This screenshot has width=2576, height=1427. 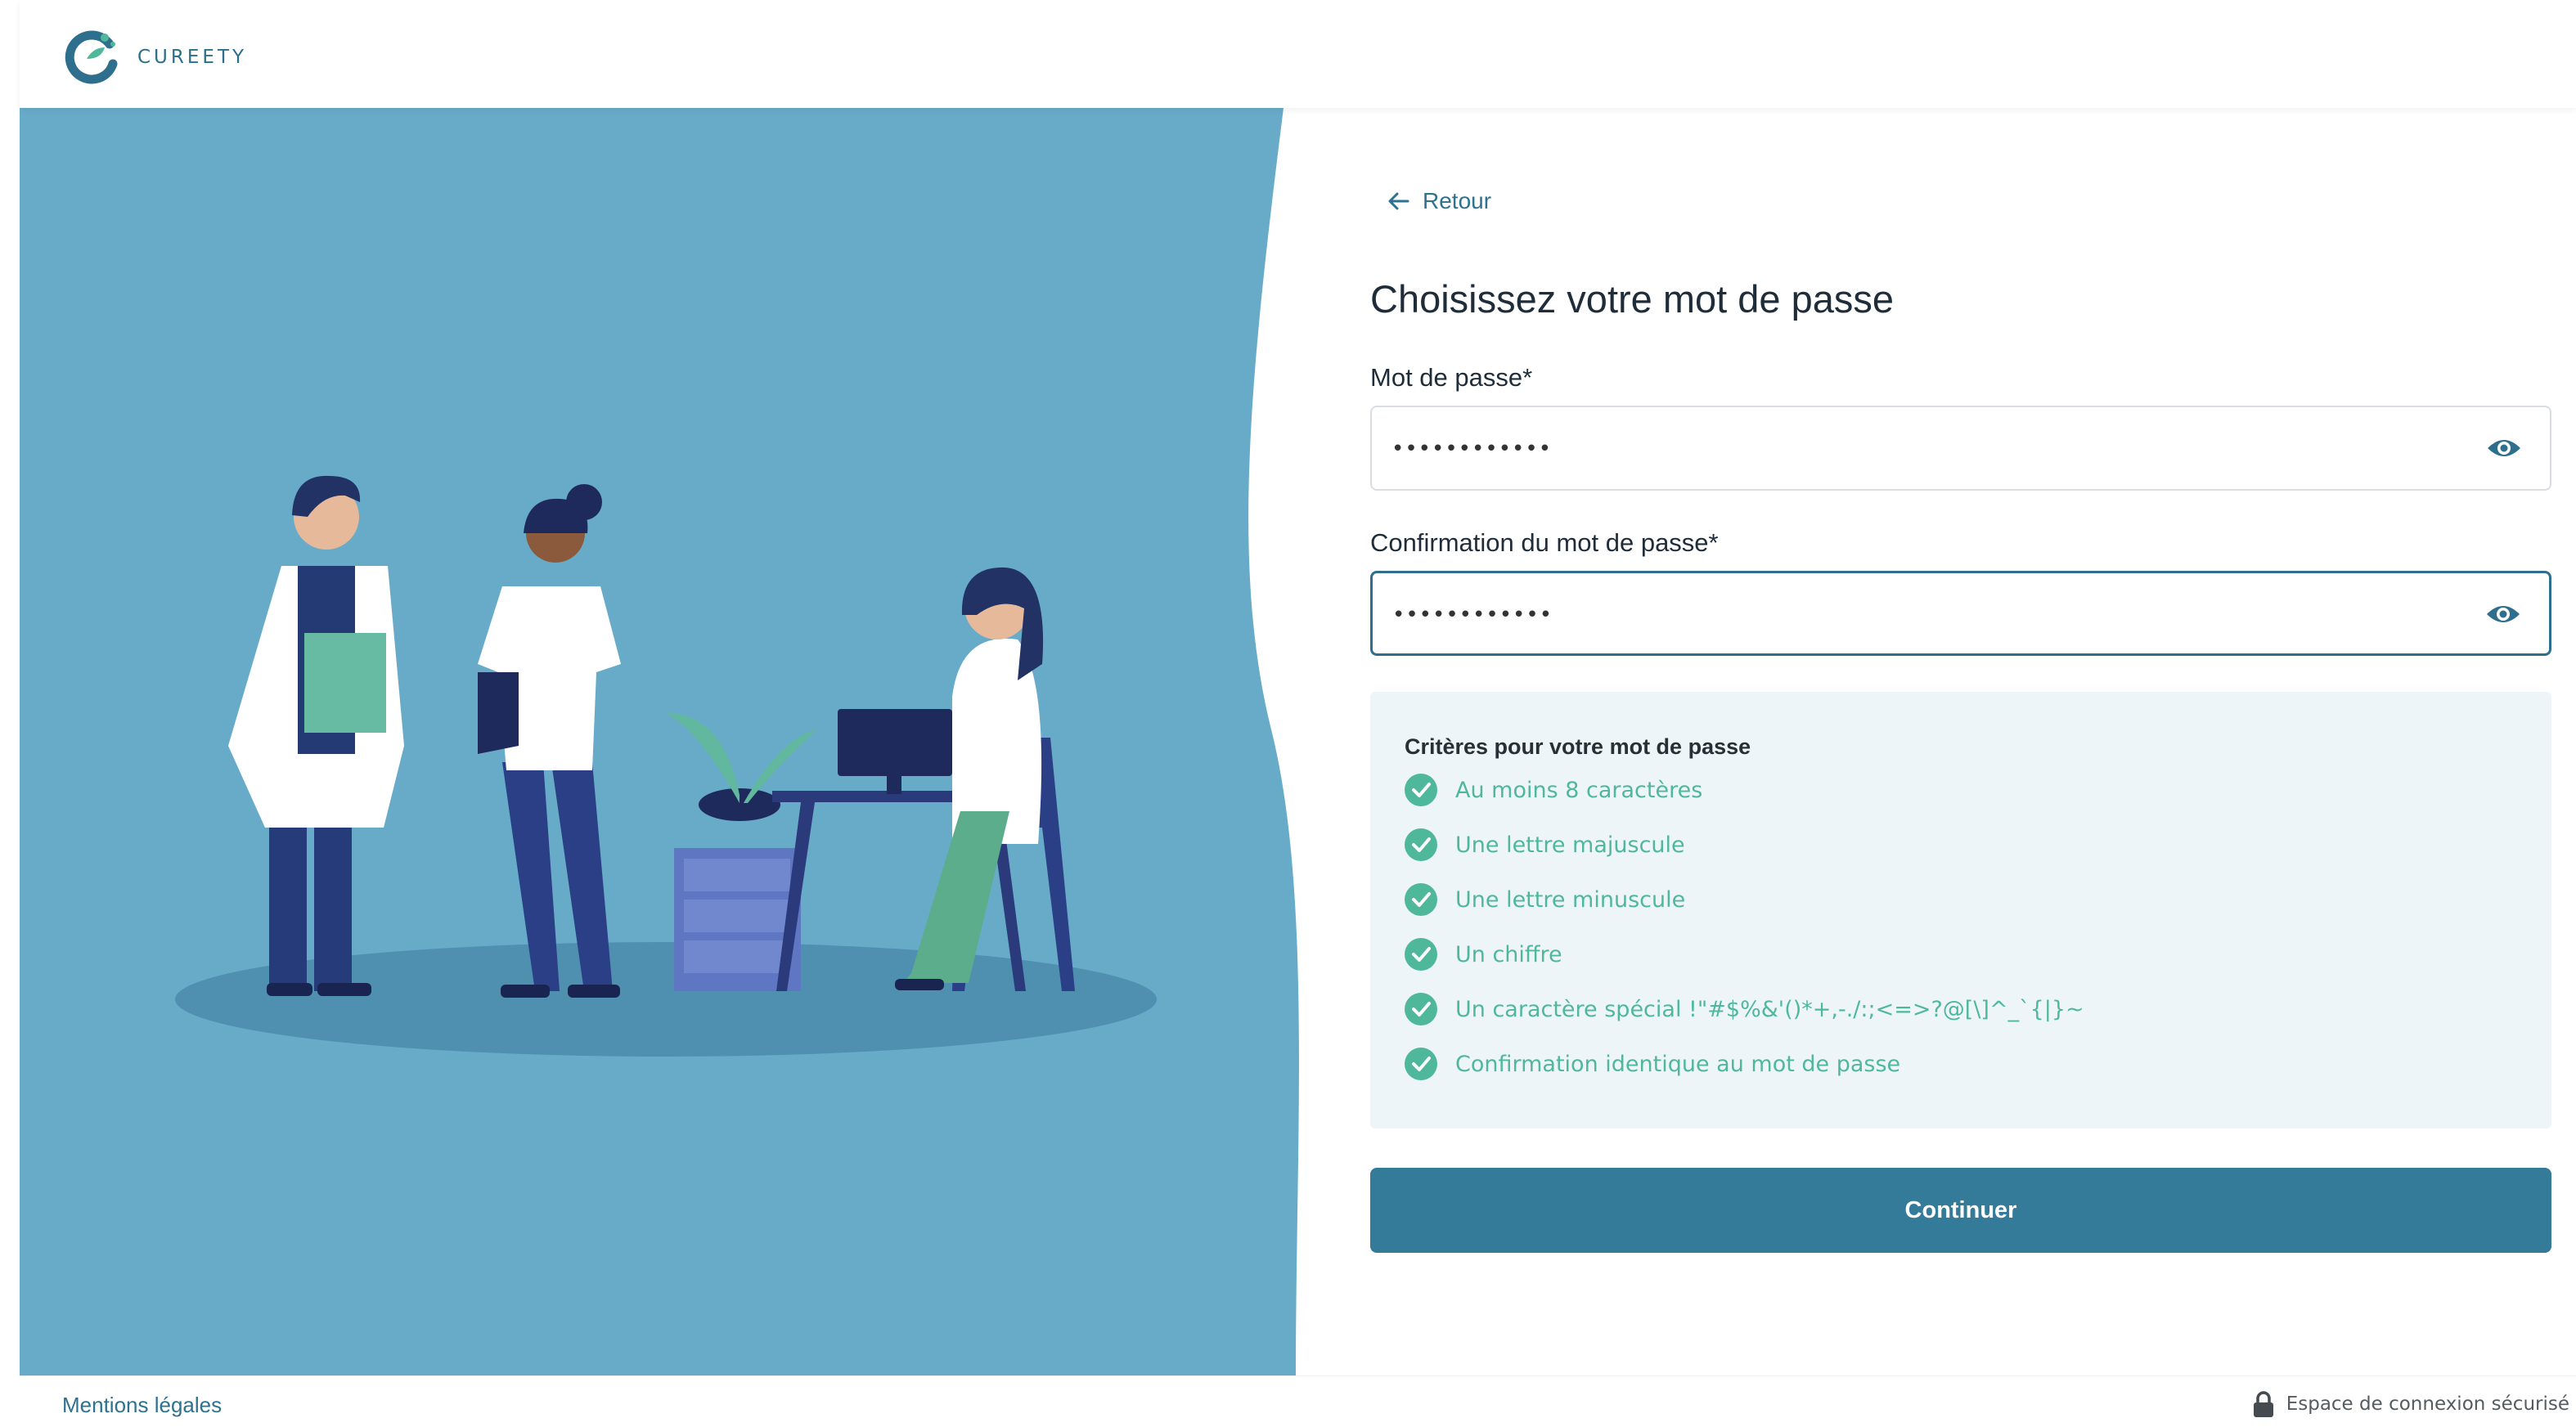 I want to click on top-bar: CUREETY, so click(x=1298, y=54).